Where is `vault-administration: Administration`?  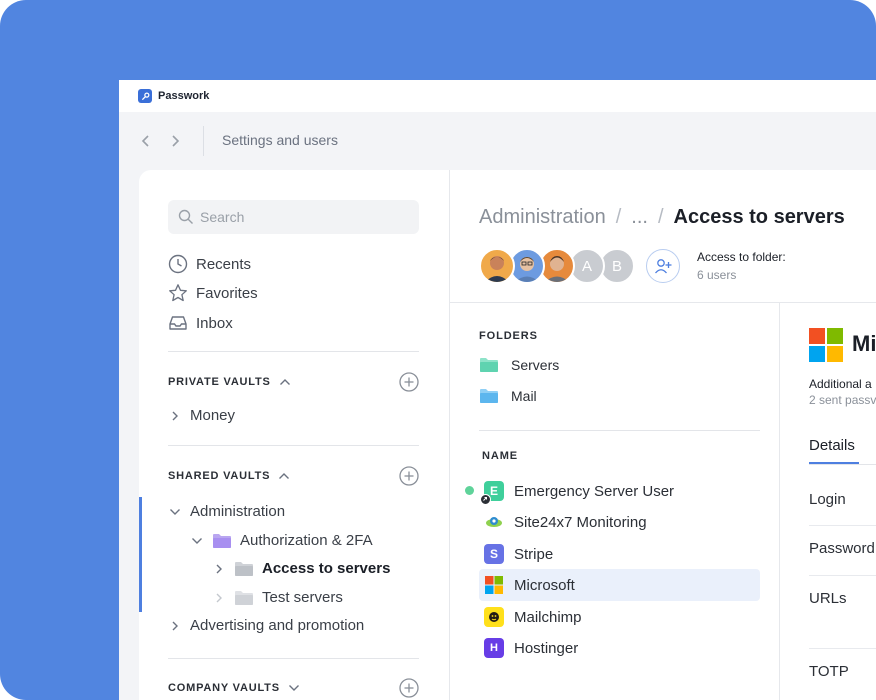 vault-administration: Administration is located at coordinates (226, 511).